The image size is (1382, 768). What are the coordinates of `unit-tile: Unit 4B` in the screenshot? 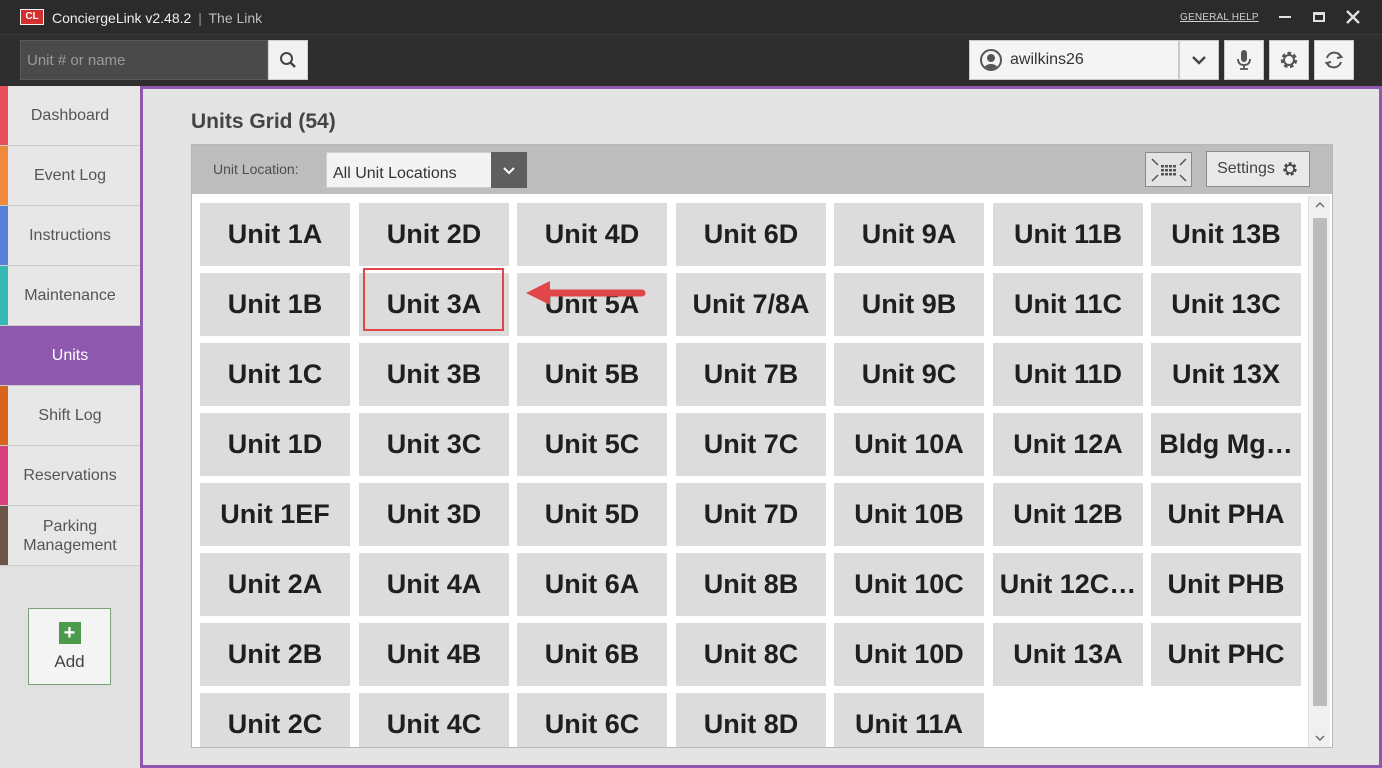 It's located at (434, 654).